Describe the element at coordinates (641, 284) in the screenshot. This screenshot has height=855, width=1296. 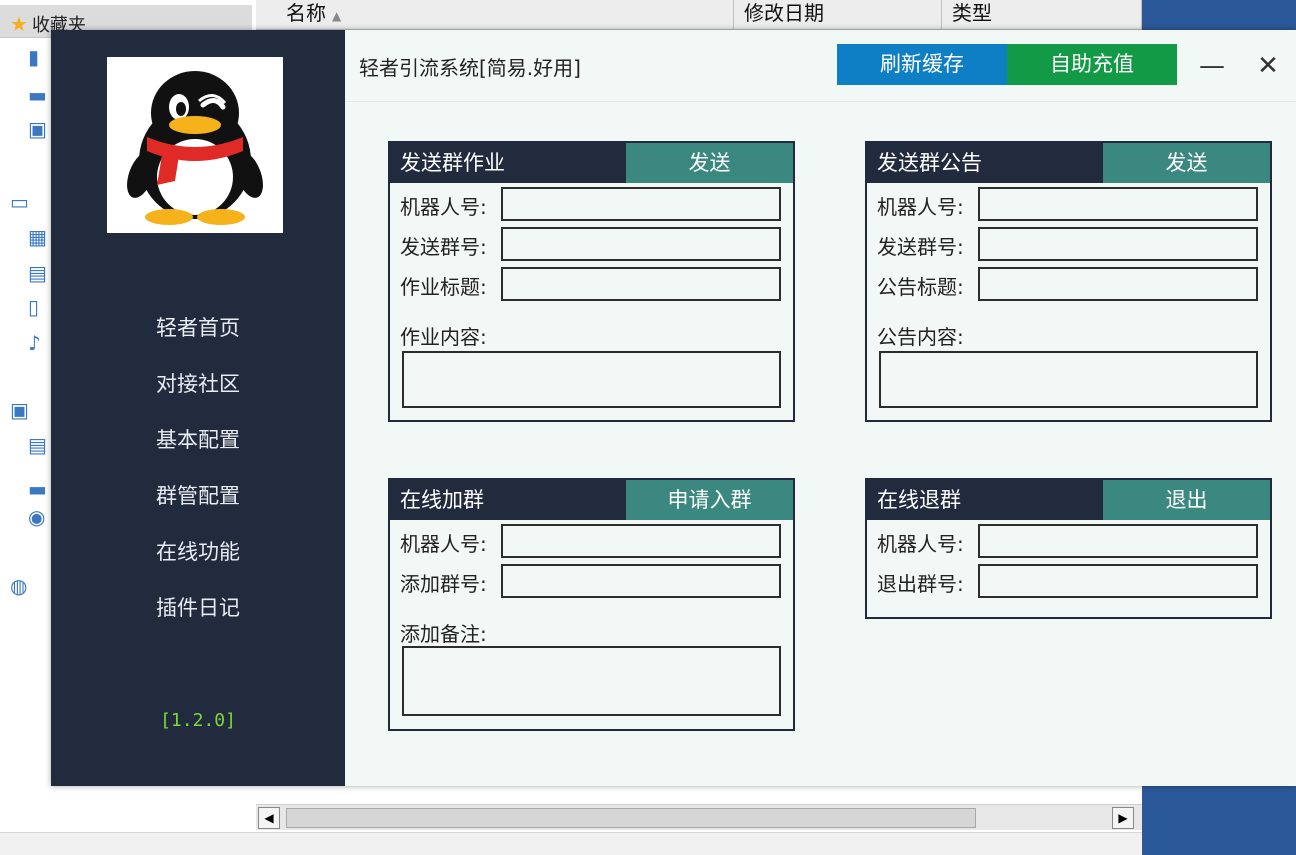
I see `homework-title-input` at that location.